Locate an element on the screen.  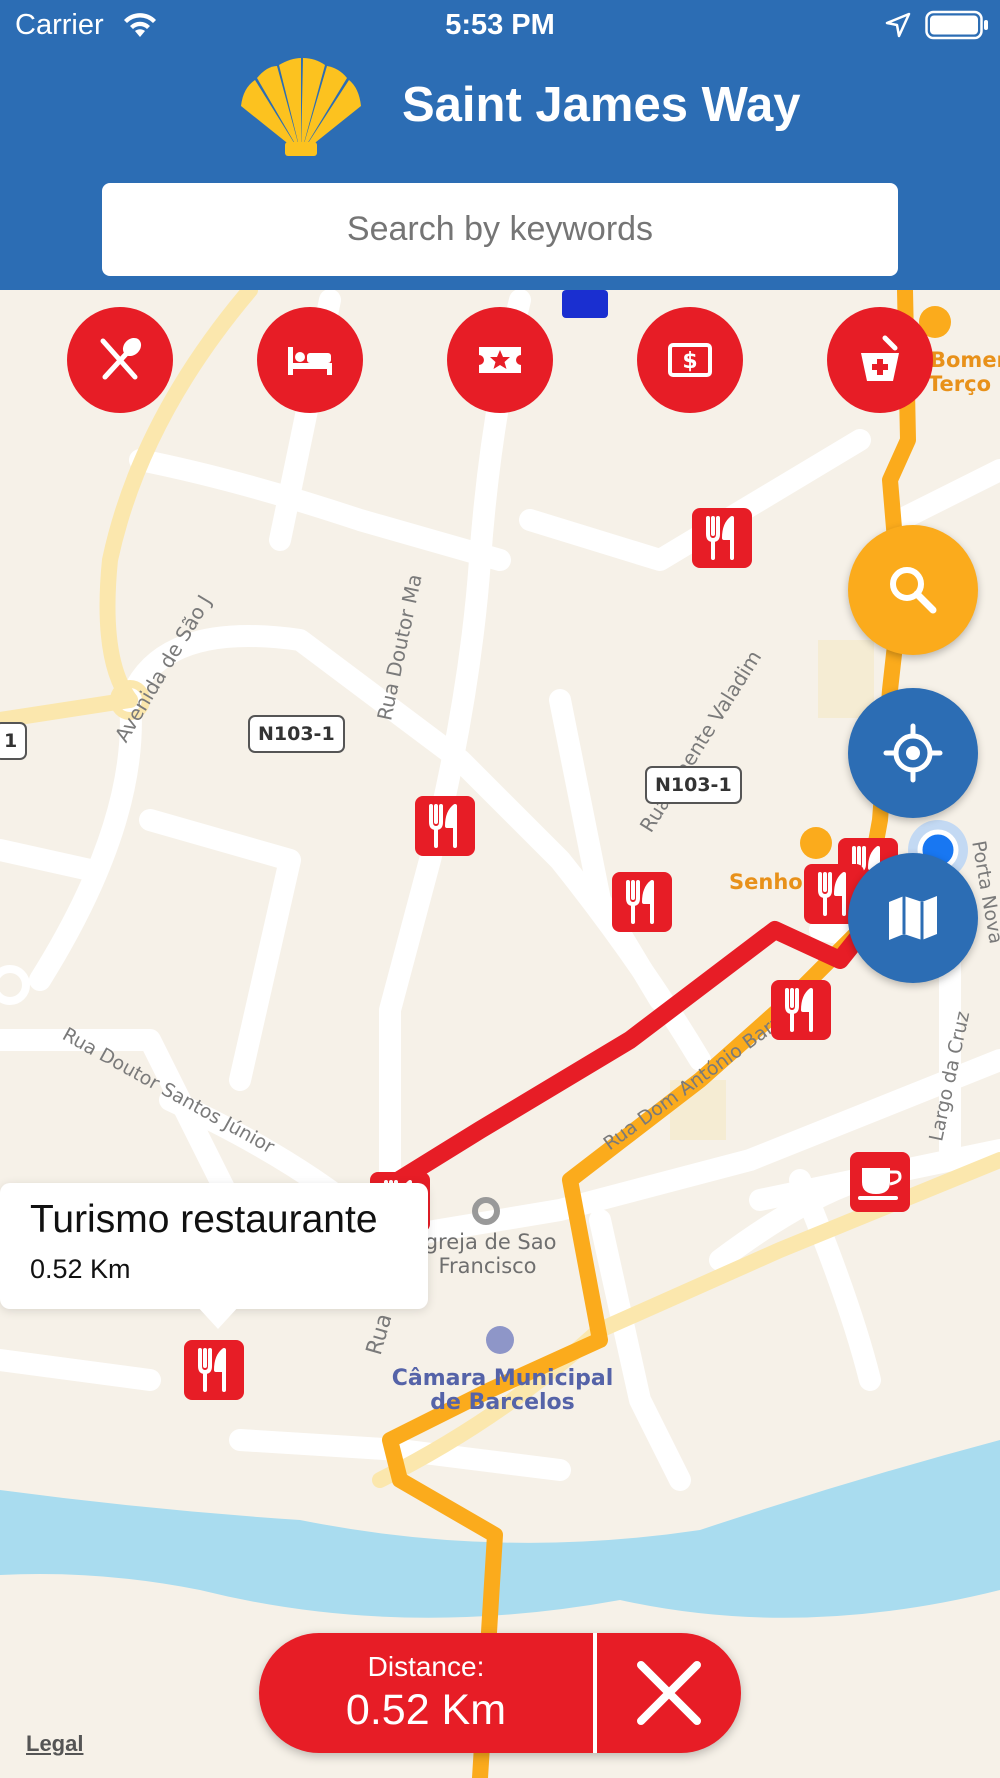
fork-spoon-icon is located at coordinates (121, 358).